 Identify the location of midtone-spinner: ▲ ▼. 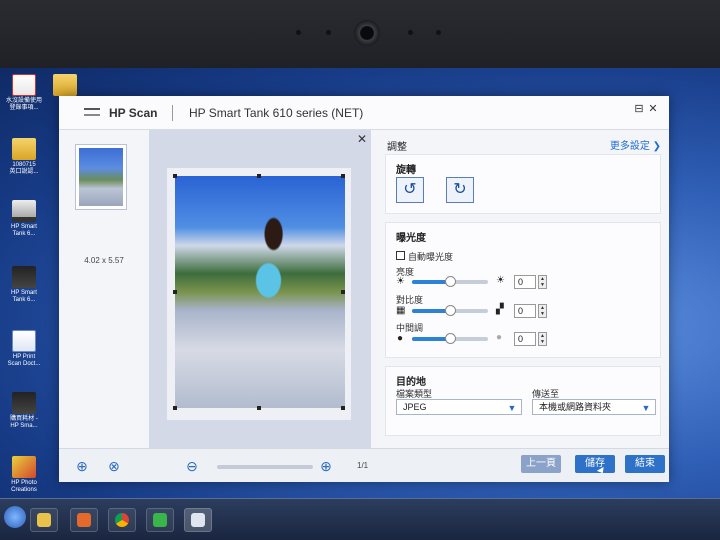
(542, 339).